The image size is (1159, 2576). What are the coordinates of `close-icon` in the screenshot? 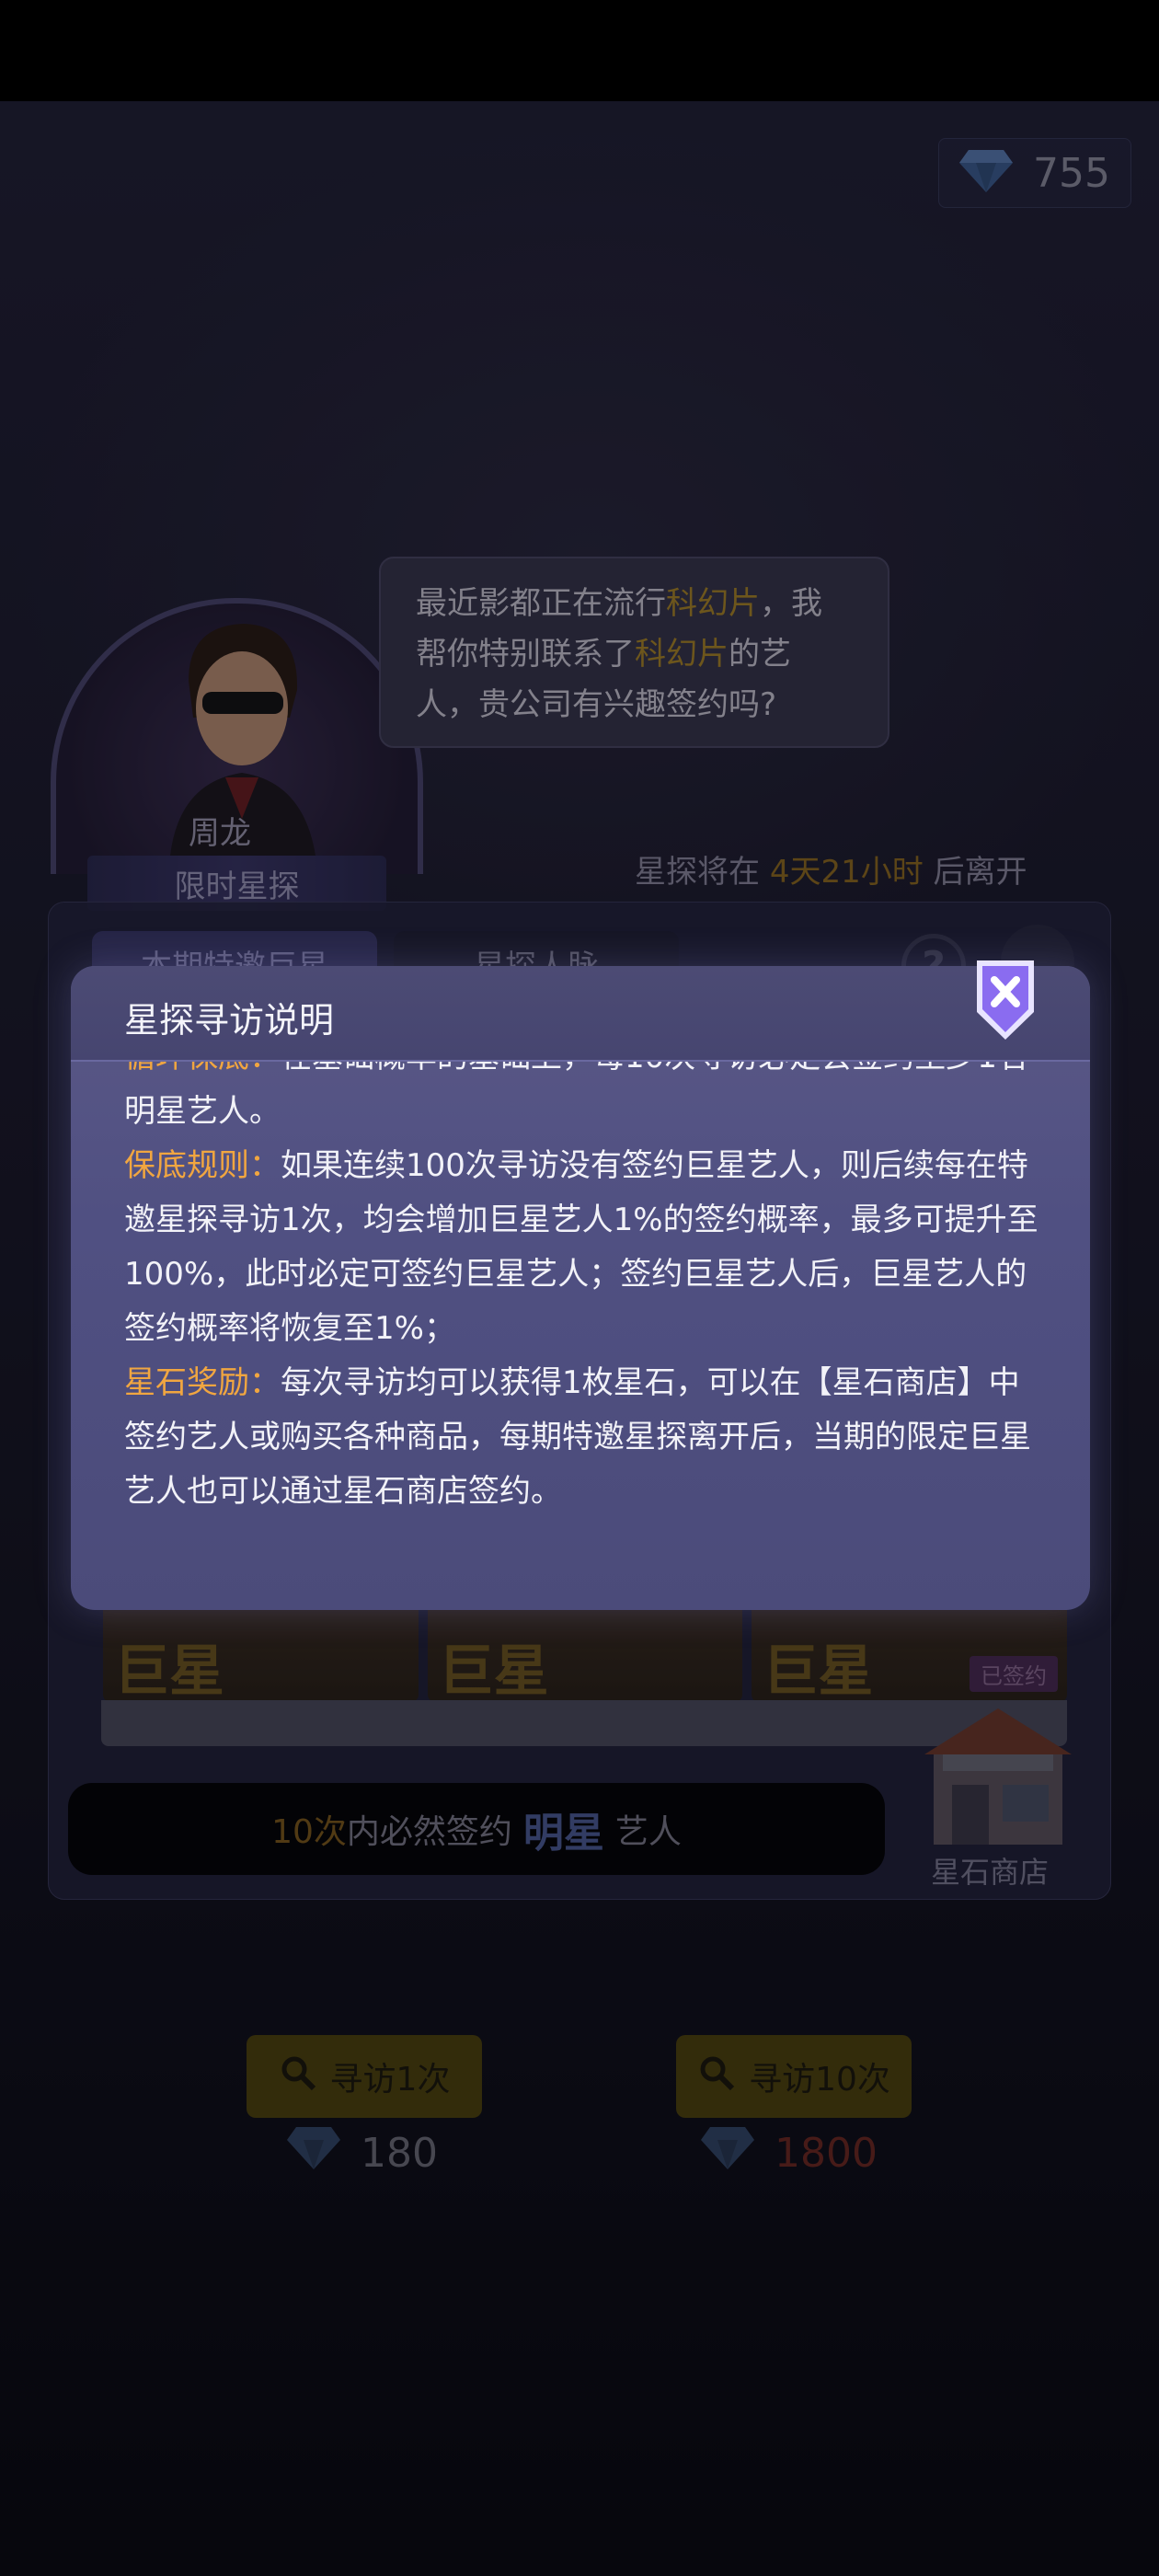 It's located at (1005, 1003).